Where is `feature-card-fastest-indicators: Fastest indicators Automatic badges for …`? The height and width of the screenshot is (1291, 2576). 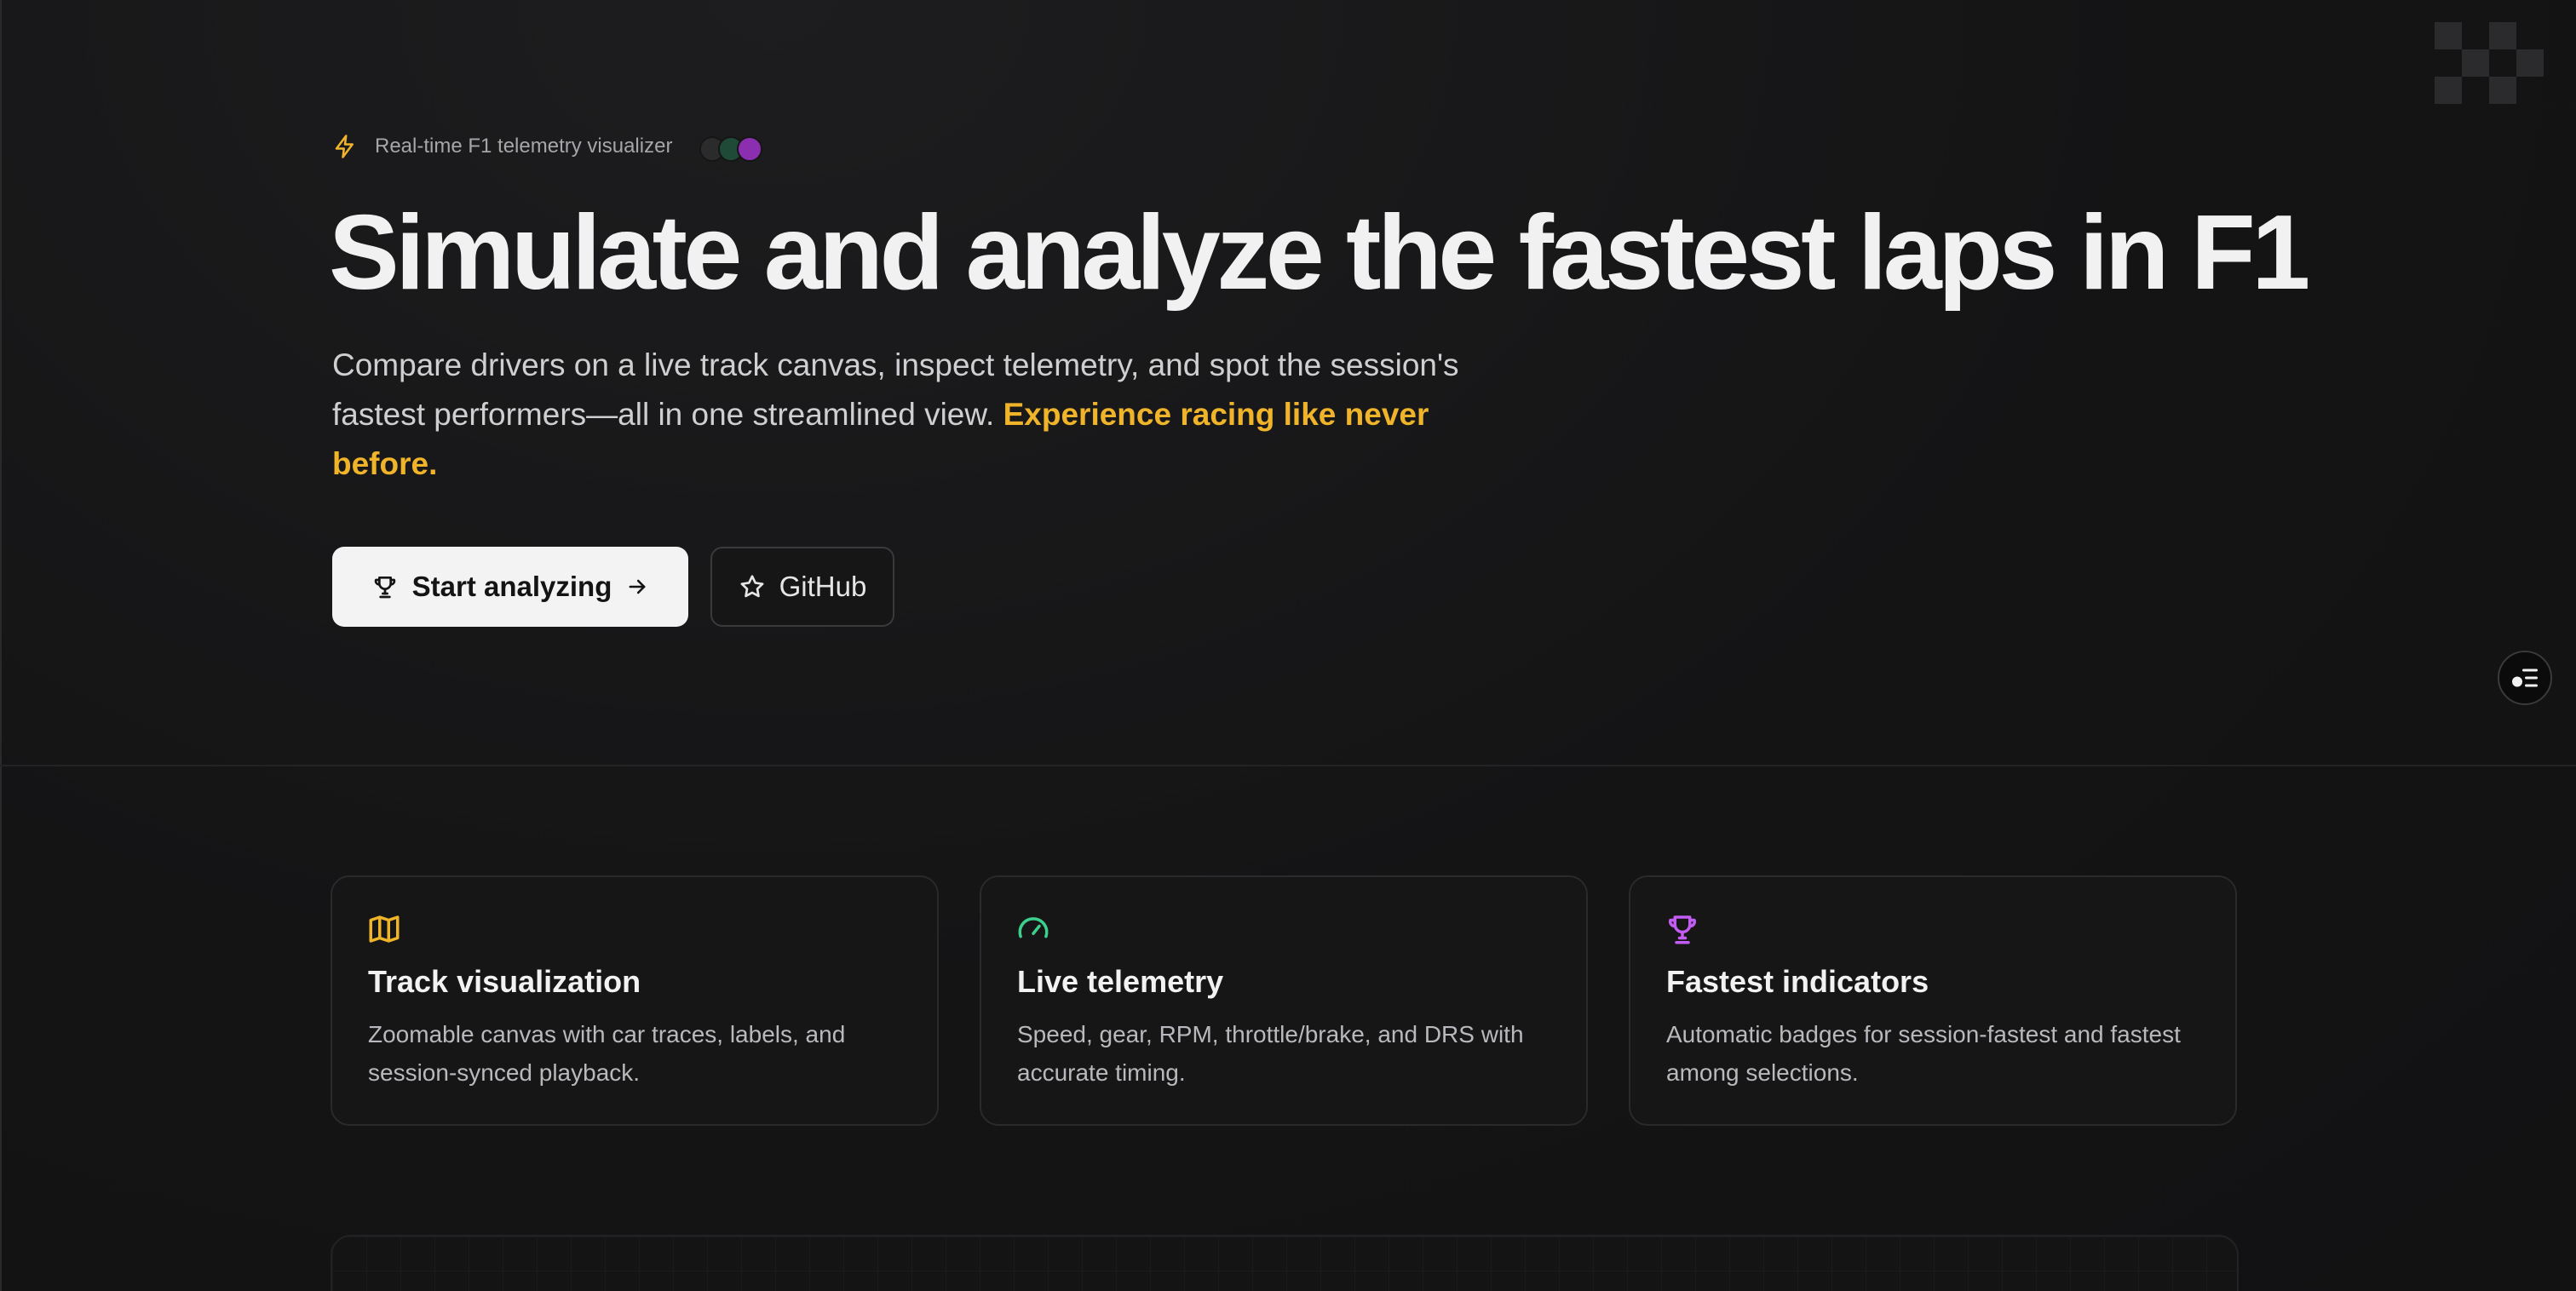 feature-card-fastest-indicators: Fastest indicators Automatic badges for … is located at coordinates (1933, 1000).